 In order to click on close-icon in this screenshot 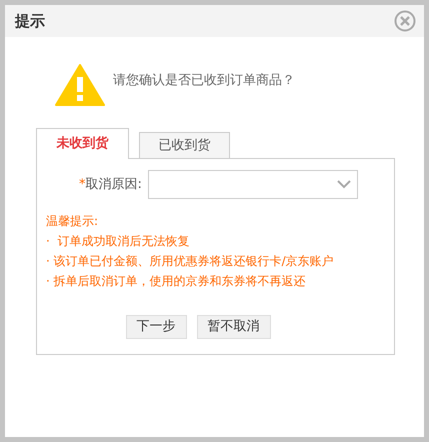, I will do `click(405, 21)`.